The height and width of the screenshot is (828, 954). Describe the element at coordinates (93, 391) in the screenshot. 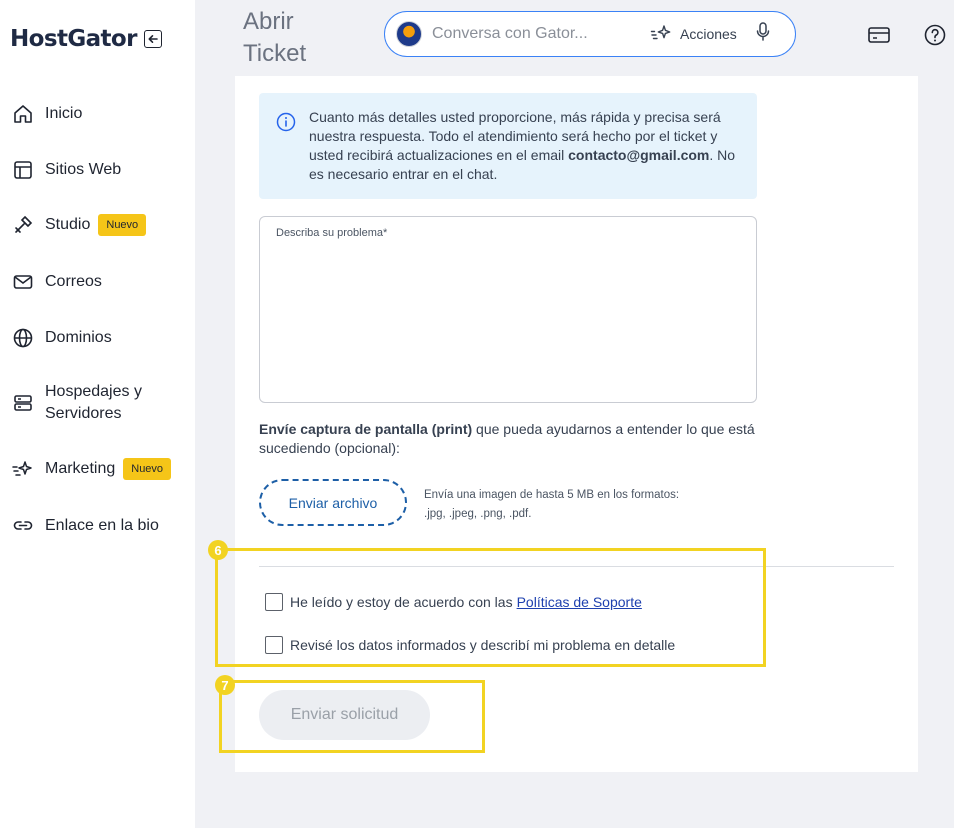

I see `sidebar-label-line1: Hospedajes y` at that location.